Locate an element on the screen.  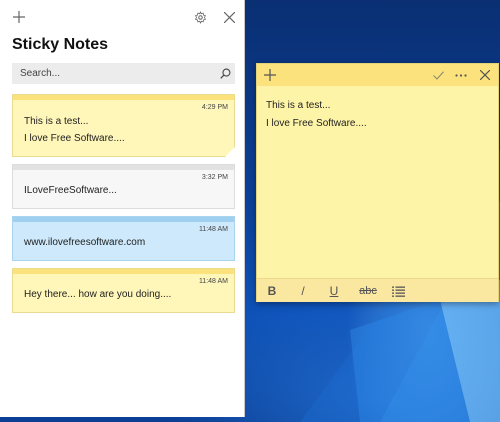
note-preview-line: www.ilovefreesoftware.com is located at coordinates (85, 242).